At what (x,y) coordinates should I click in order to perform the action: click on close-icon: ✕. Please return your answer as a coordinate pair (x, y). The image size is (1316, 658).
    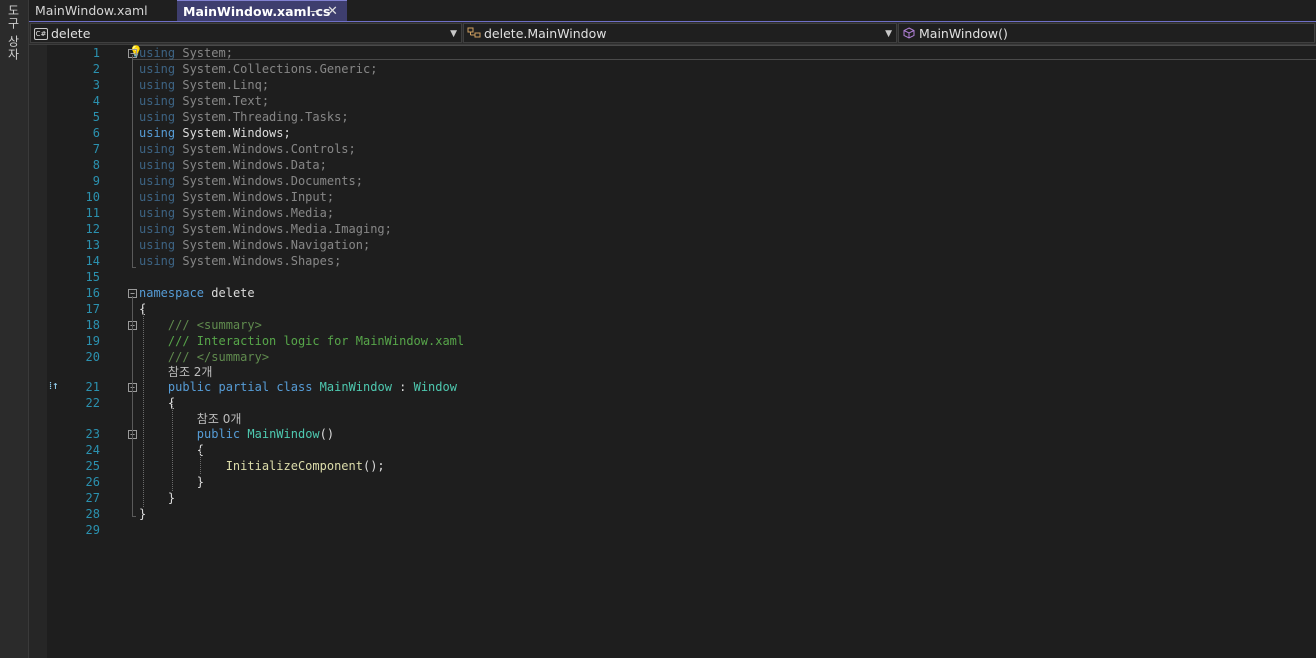
    Looking at the image, I should click on (332, 11).